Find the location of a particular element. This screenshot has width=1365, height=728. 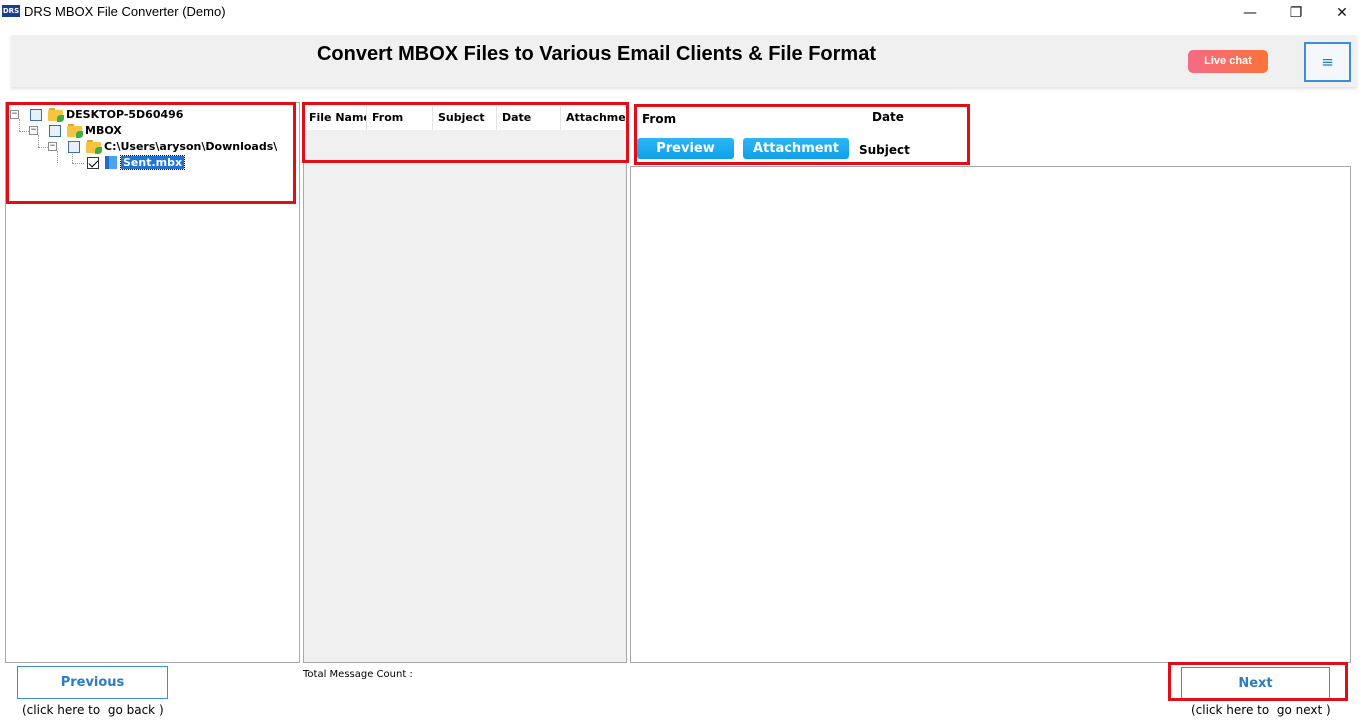

hamburger-icon: ≡ is located at coordinates (1327, 62).